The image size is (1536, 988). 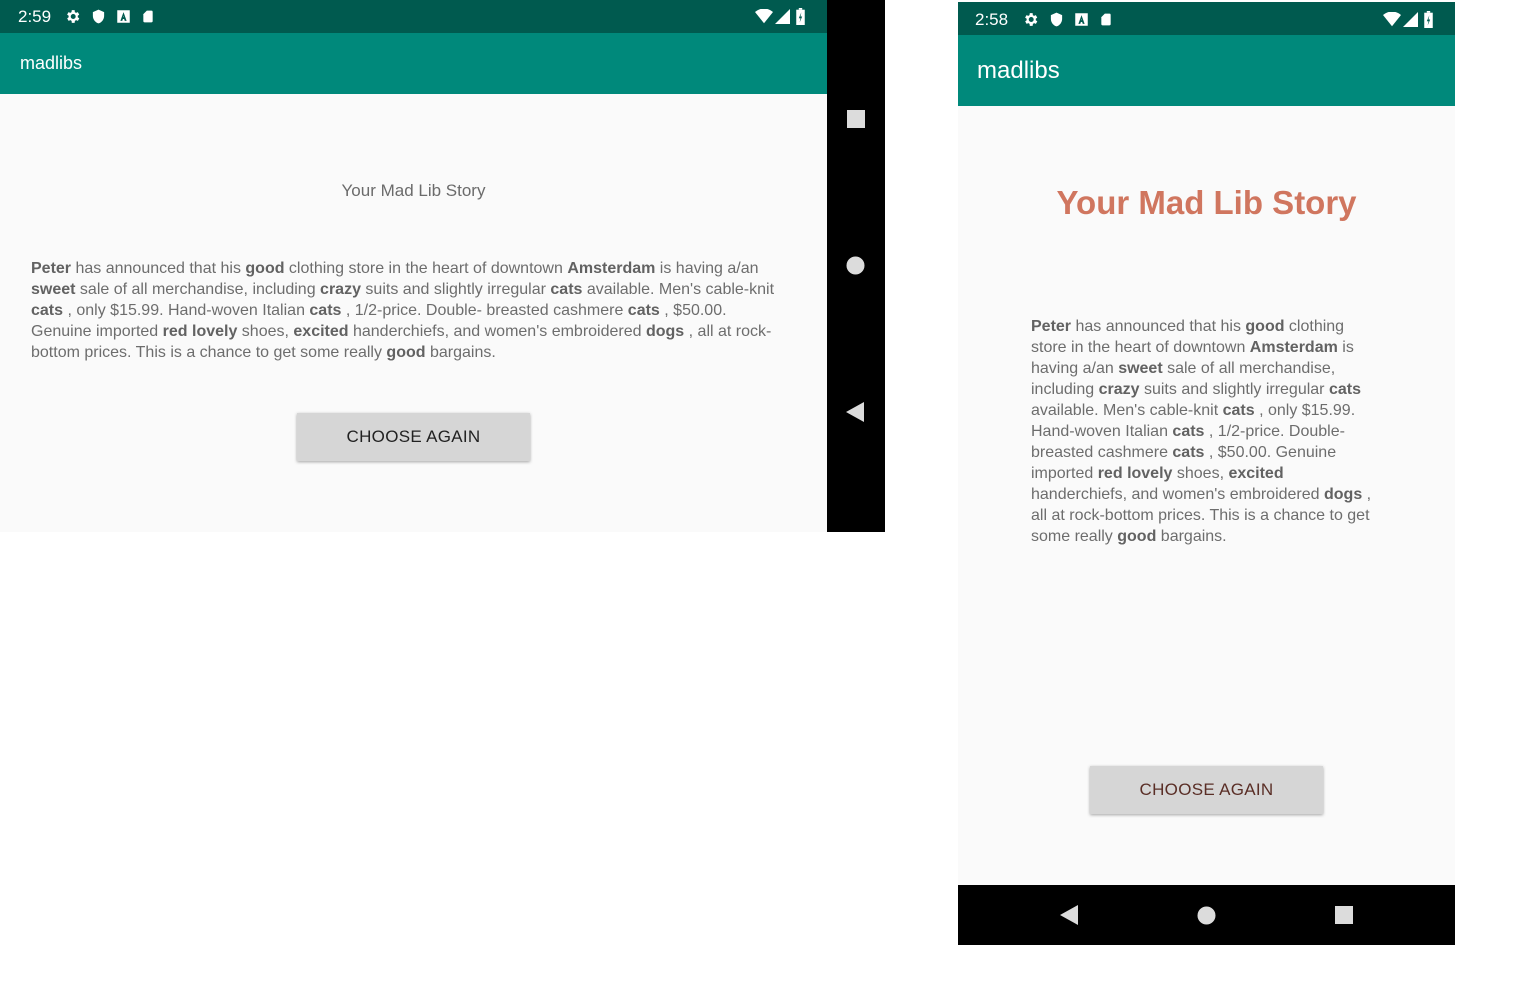 I want to click on status-bar: 2:58, so click(x=1206, y=18).